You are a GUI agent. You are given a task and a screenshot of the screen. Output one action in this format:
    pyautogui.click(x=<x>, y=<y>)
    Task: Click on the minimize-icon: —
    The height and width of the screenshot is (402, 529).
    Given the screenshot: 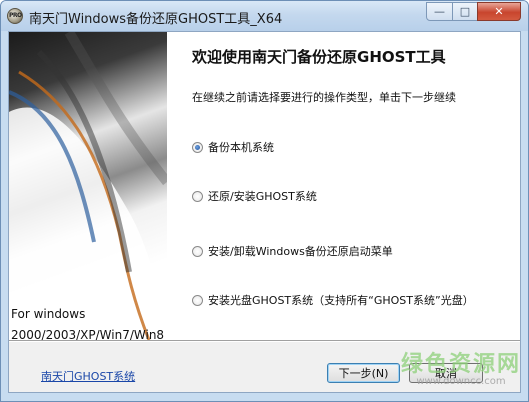 What is the action you would take?
    pyautogui.click(x=439, y=11)
    